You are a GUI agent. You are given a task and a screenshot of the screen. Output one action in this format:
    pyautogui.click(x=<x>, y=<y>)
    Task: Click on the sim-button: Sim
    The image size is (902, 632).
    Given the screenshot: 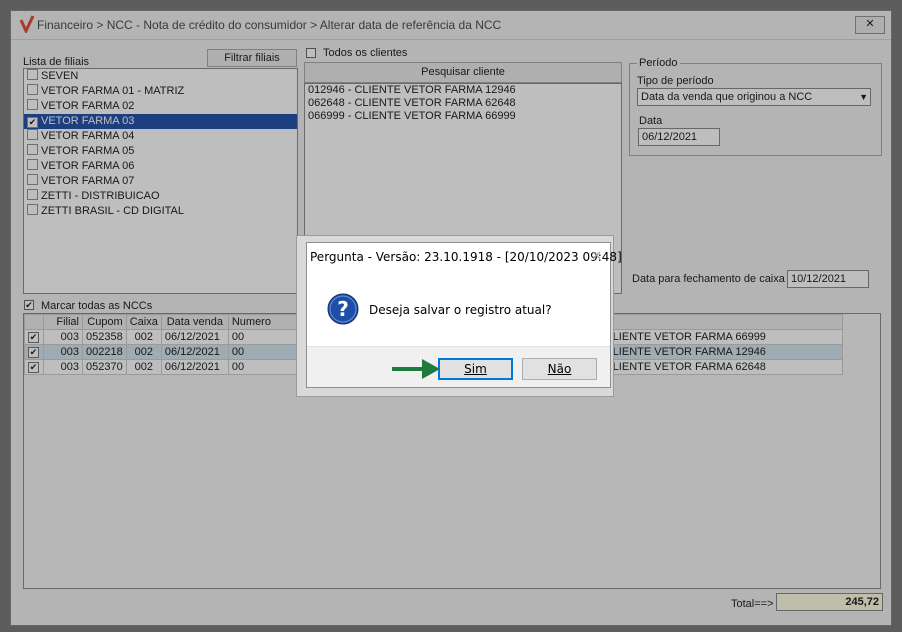 What is the action you would take?
    pyautogui.click(x=475, y=369)
    